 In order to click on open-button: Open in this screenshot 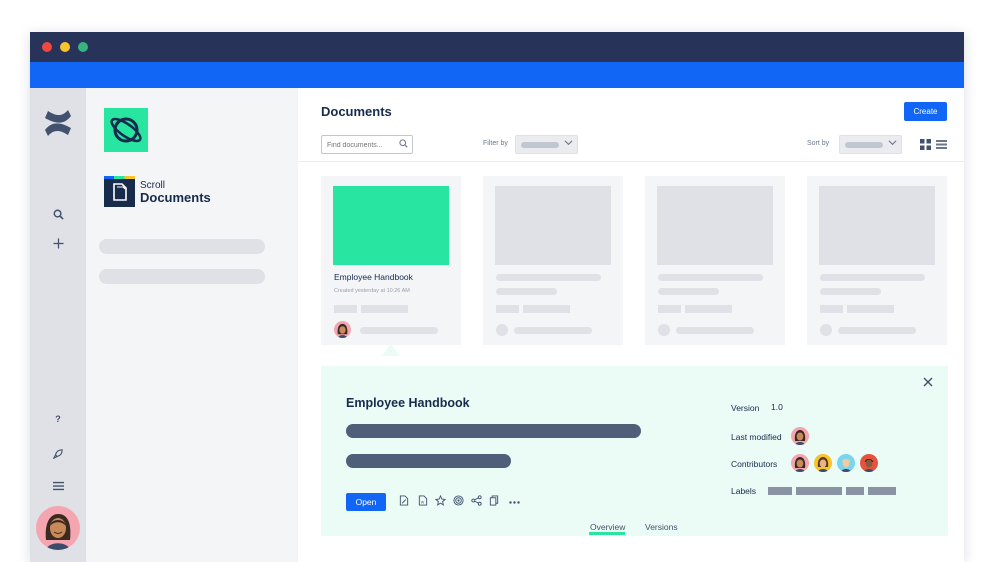, I will do `click(366, 502)`.